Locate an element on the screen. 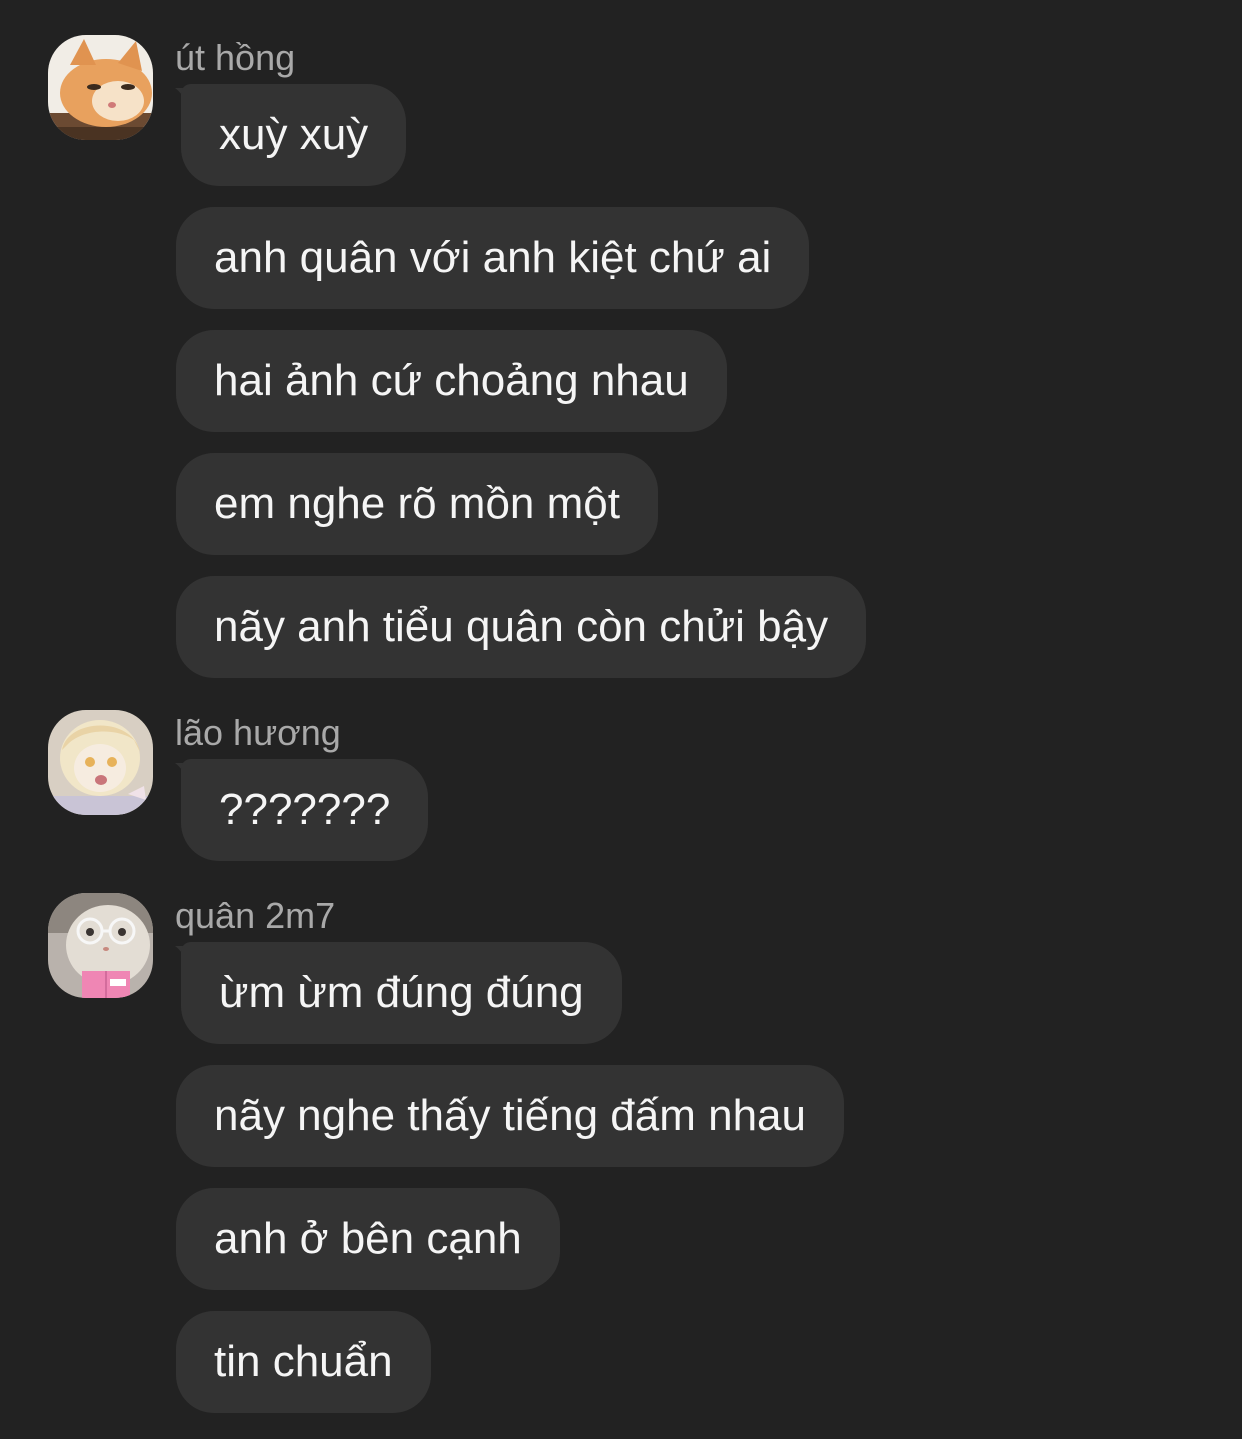 The width and height of the screenshot is (1242, 1439). avatar-quan-2m7 is located at coordinates (100, 945).